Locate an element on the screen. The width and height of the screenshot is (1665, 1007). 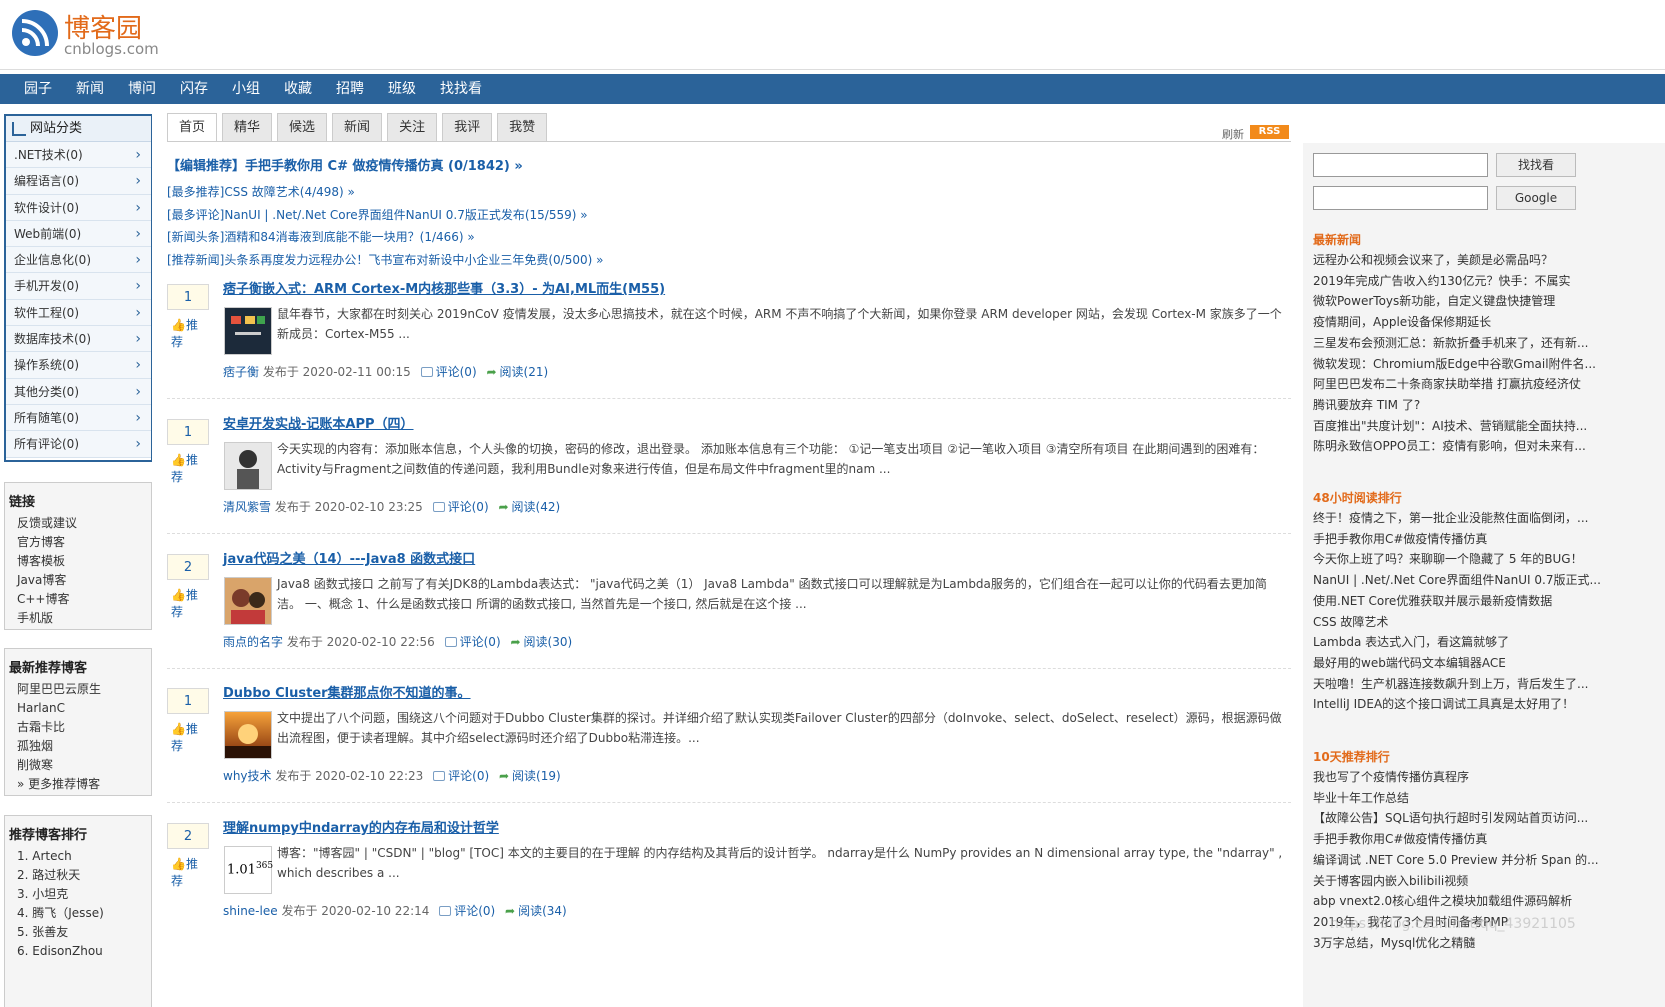
link-item: 手机版 is located at coordinates (78, 618).